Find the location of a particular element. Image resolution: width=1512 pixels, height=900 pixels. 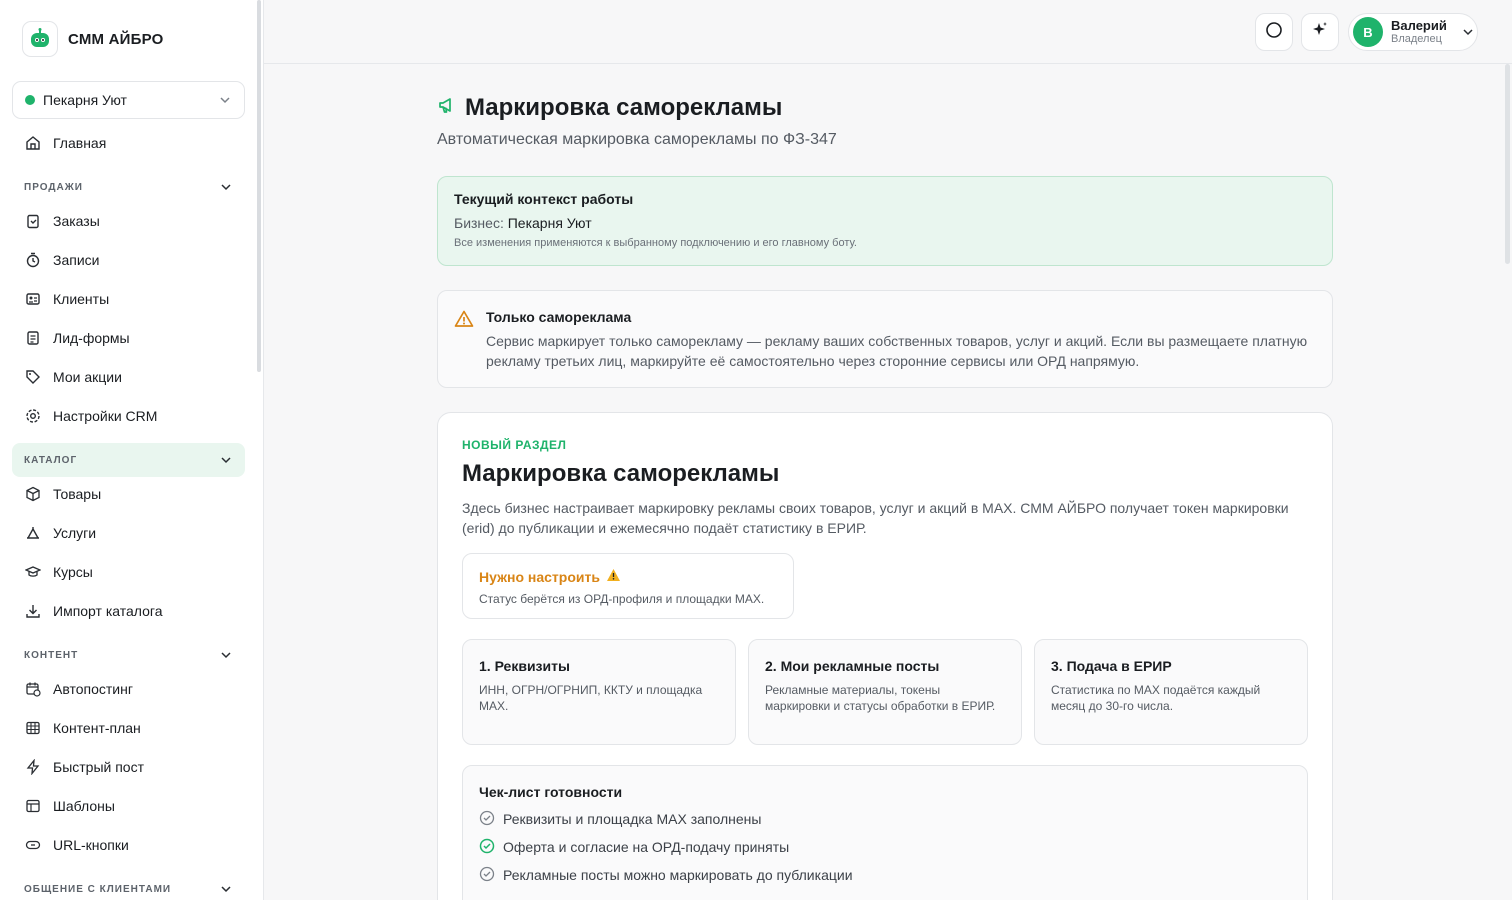

sidebar-item-services: Услуги is located at coordinates (128, 533).